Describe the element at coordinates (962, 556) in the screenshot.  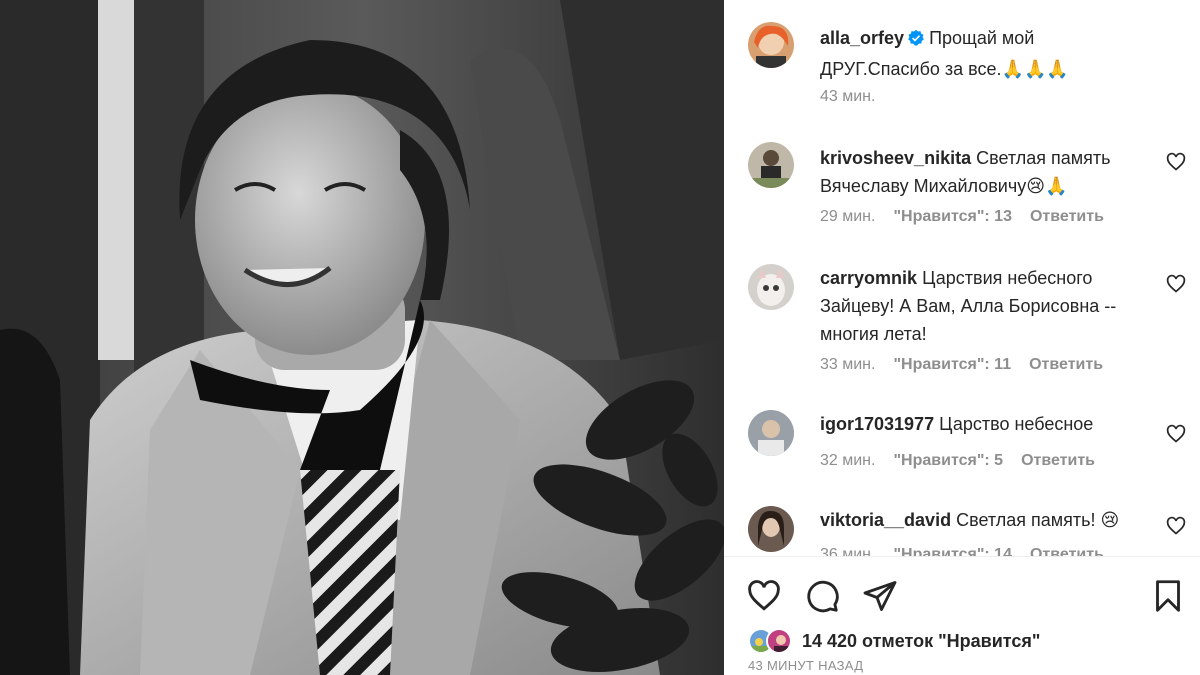
I see `actions-divider` at that location.